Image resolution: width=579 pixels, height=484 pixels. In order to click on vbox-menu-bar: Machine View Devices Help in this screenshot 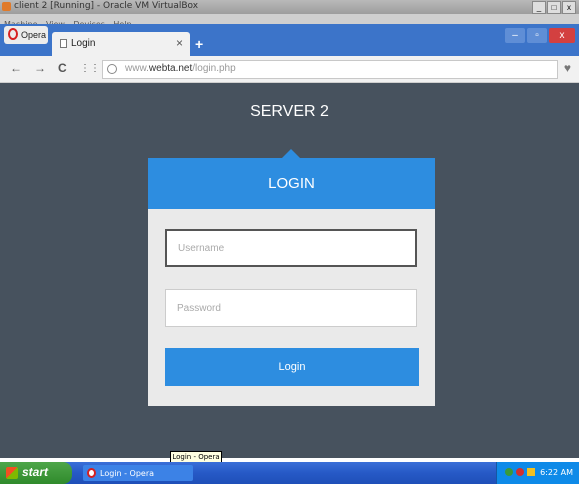, I will do `click(289, 21)`.